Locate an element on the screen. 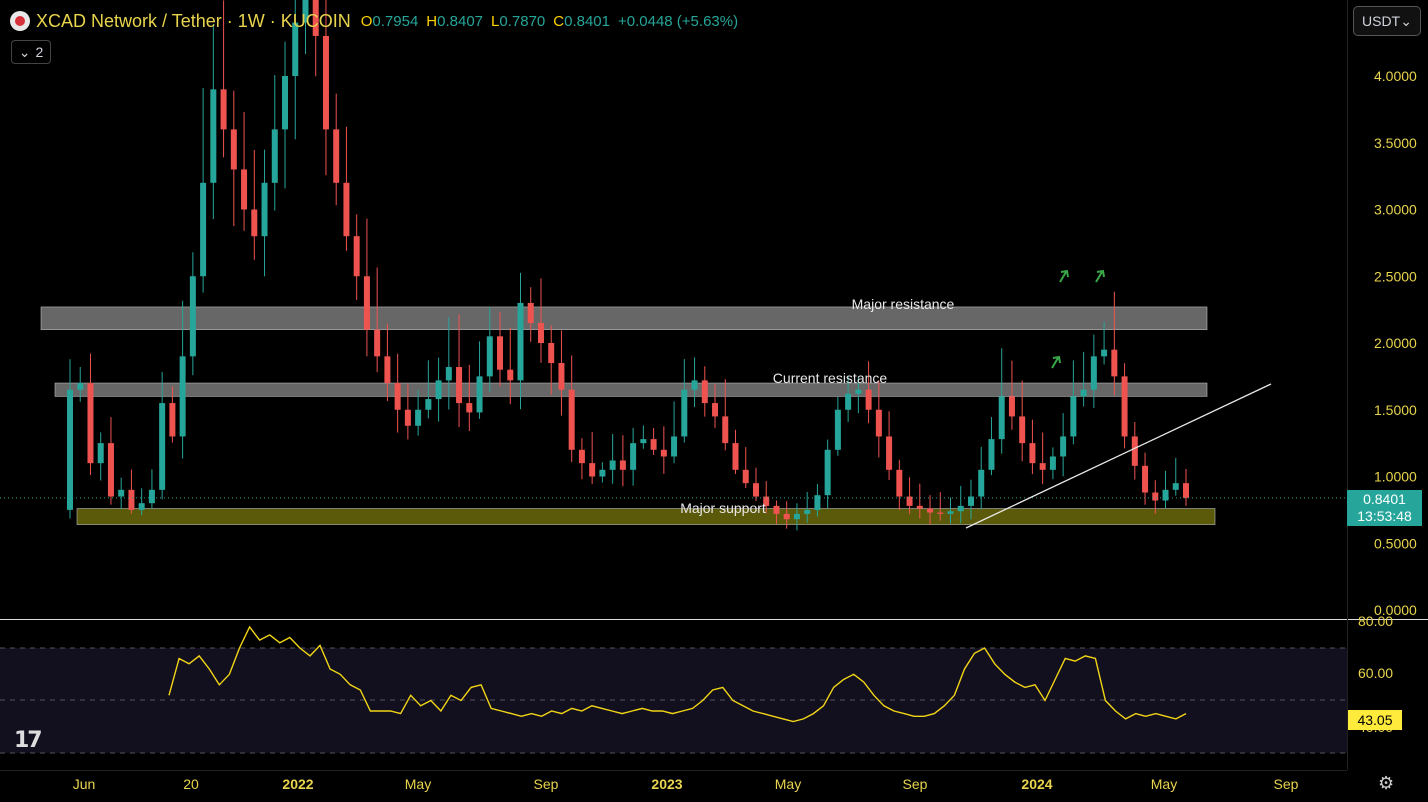 This screenshot has width=1428, height=802. price-tick-label: 4.0000 is located at coordinates (1395, 76).